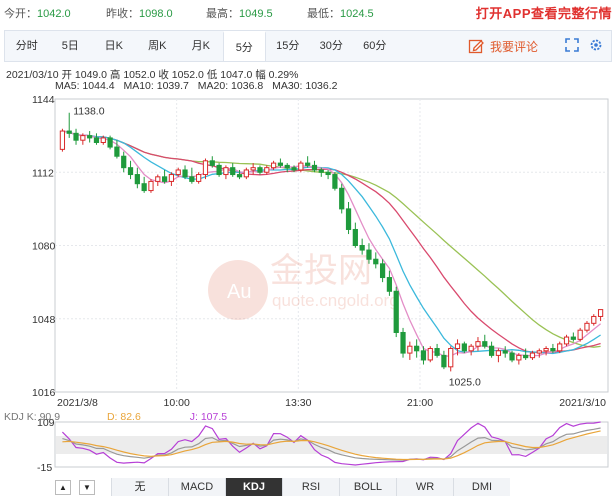 This screenshot has height=496, width=616. What do you see at coordinates (582, 403) in the screenshot?
I see `x-tick-label: 2021/3/10` at bounding box center [582, 403].